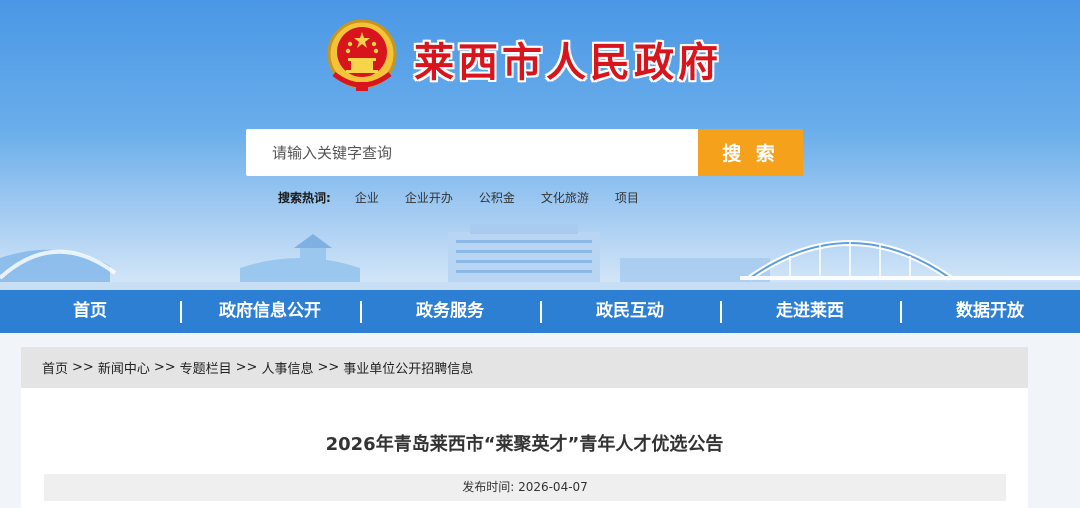 This screenshot has width=1080, height=508. I want to click on city-skyline-illustration, so click(540, 257).